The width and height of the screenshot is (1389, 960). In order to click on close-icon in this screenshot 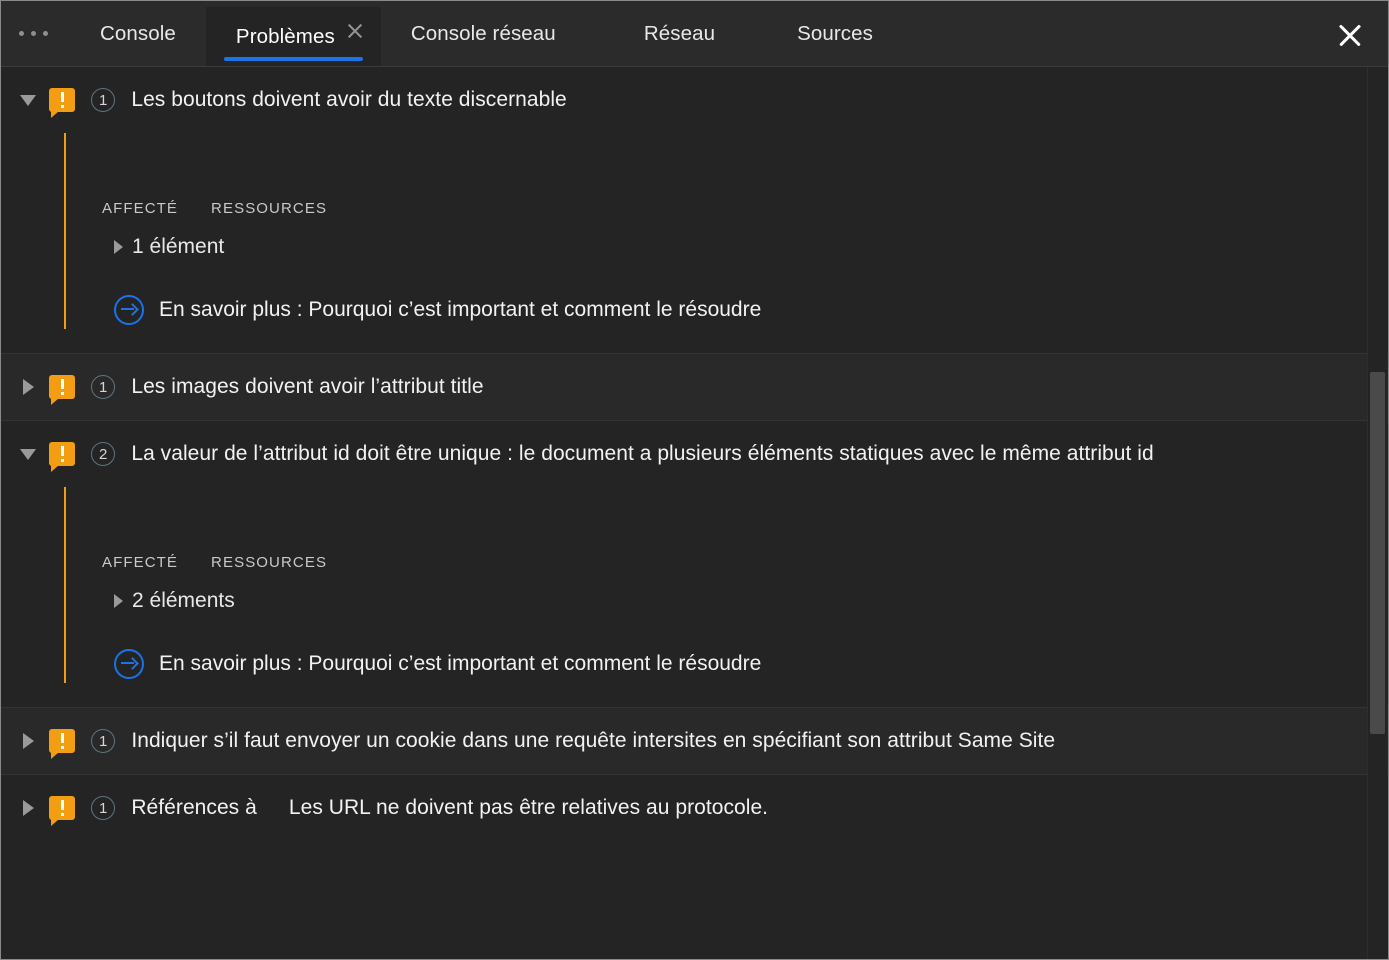, I will do `click(355, 31)`.